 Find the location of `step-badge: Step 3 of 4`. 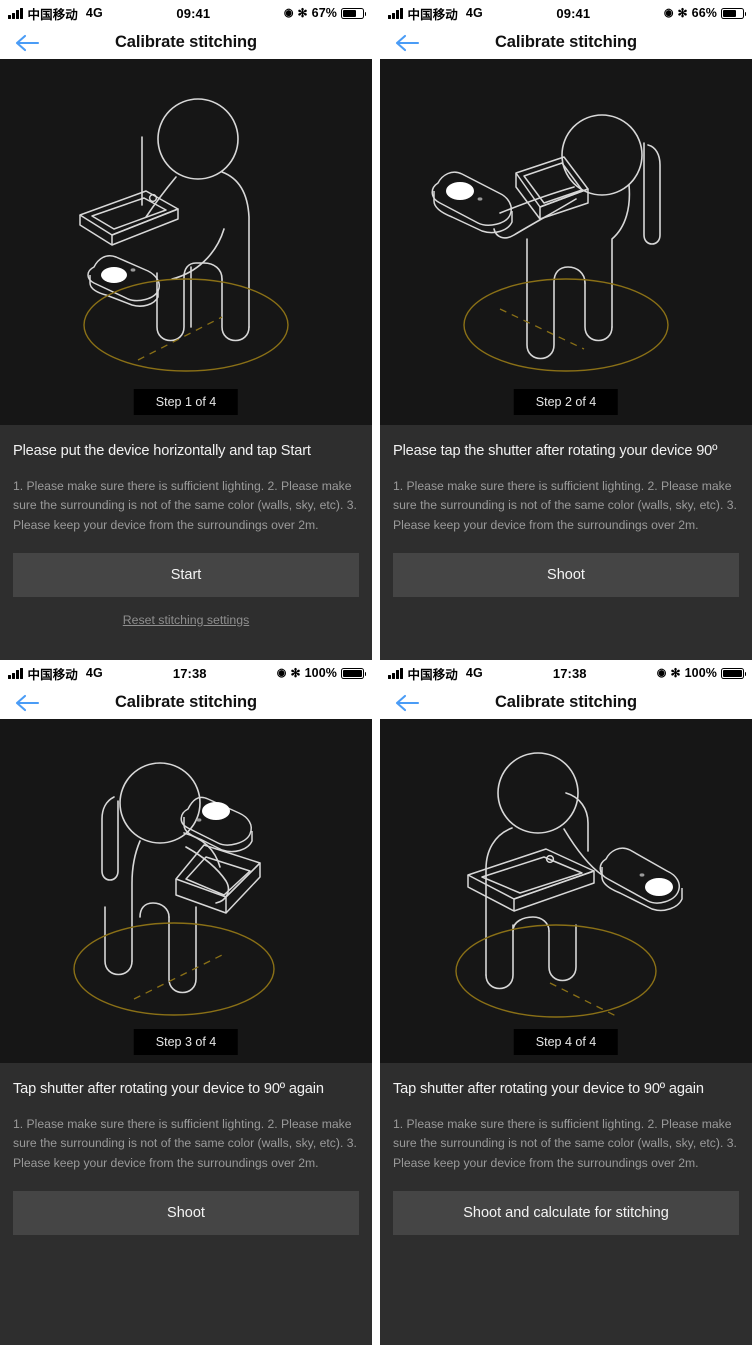

step-badge: Step 3 of 4 is located at coordinates (186, 1042).